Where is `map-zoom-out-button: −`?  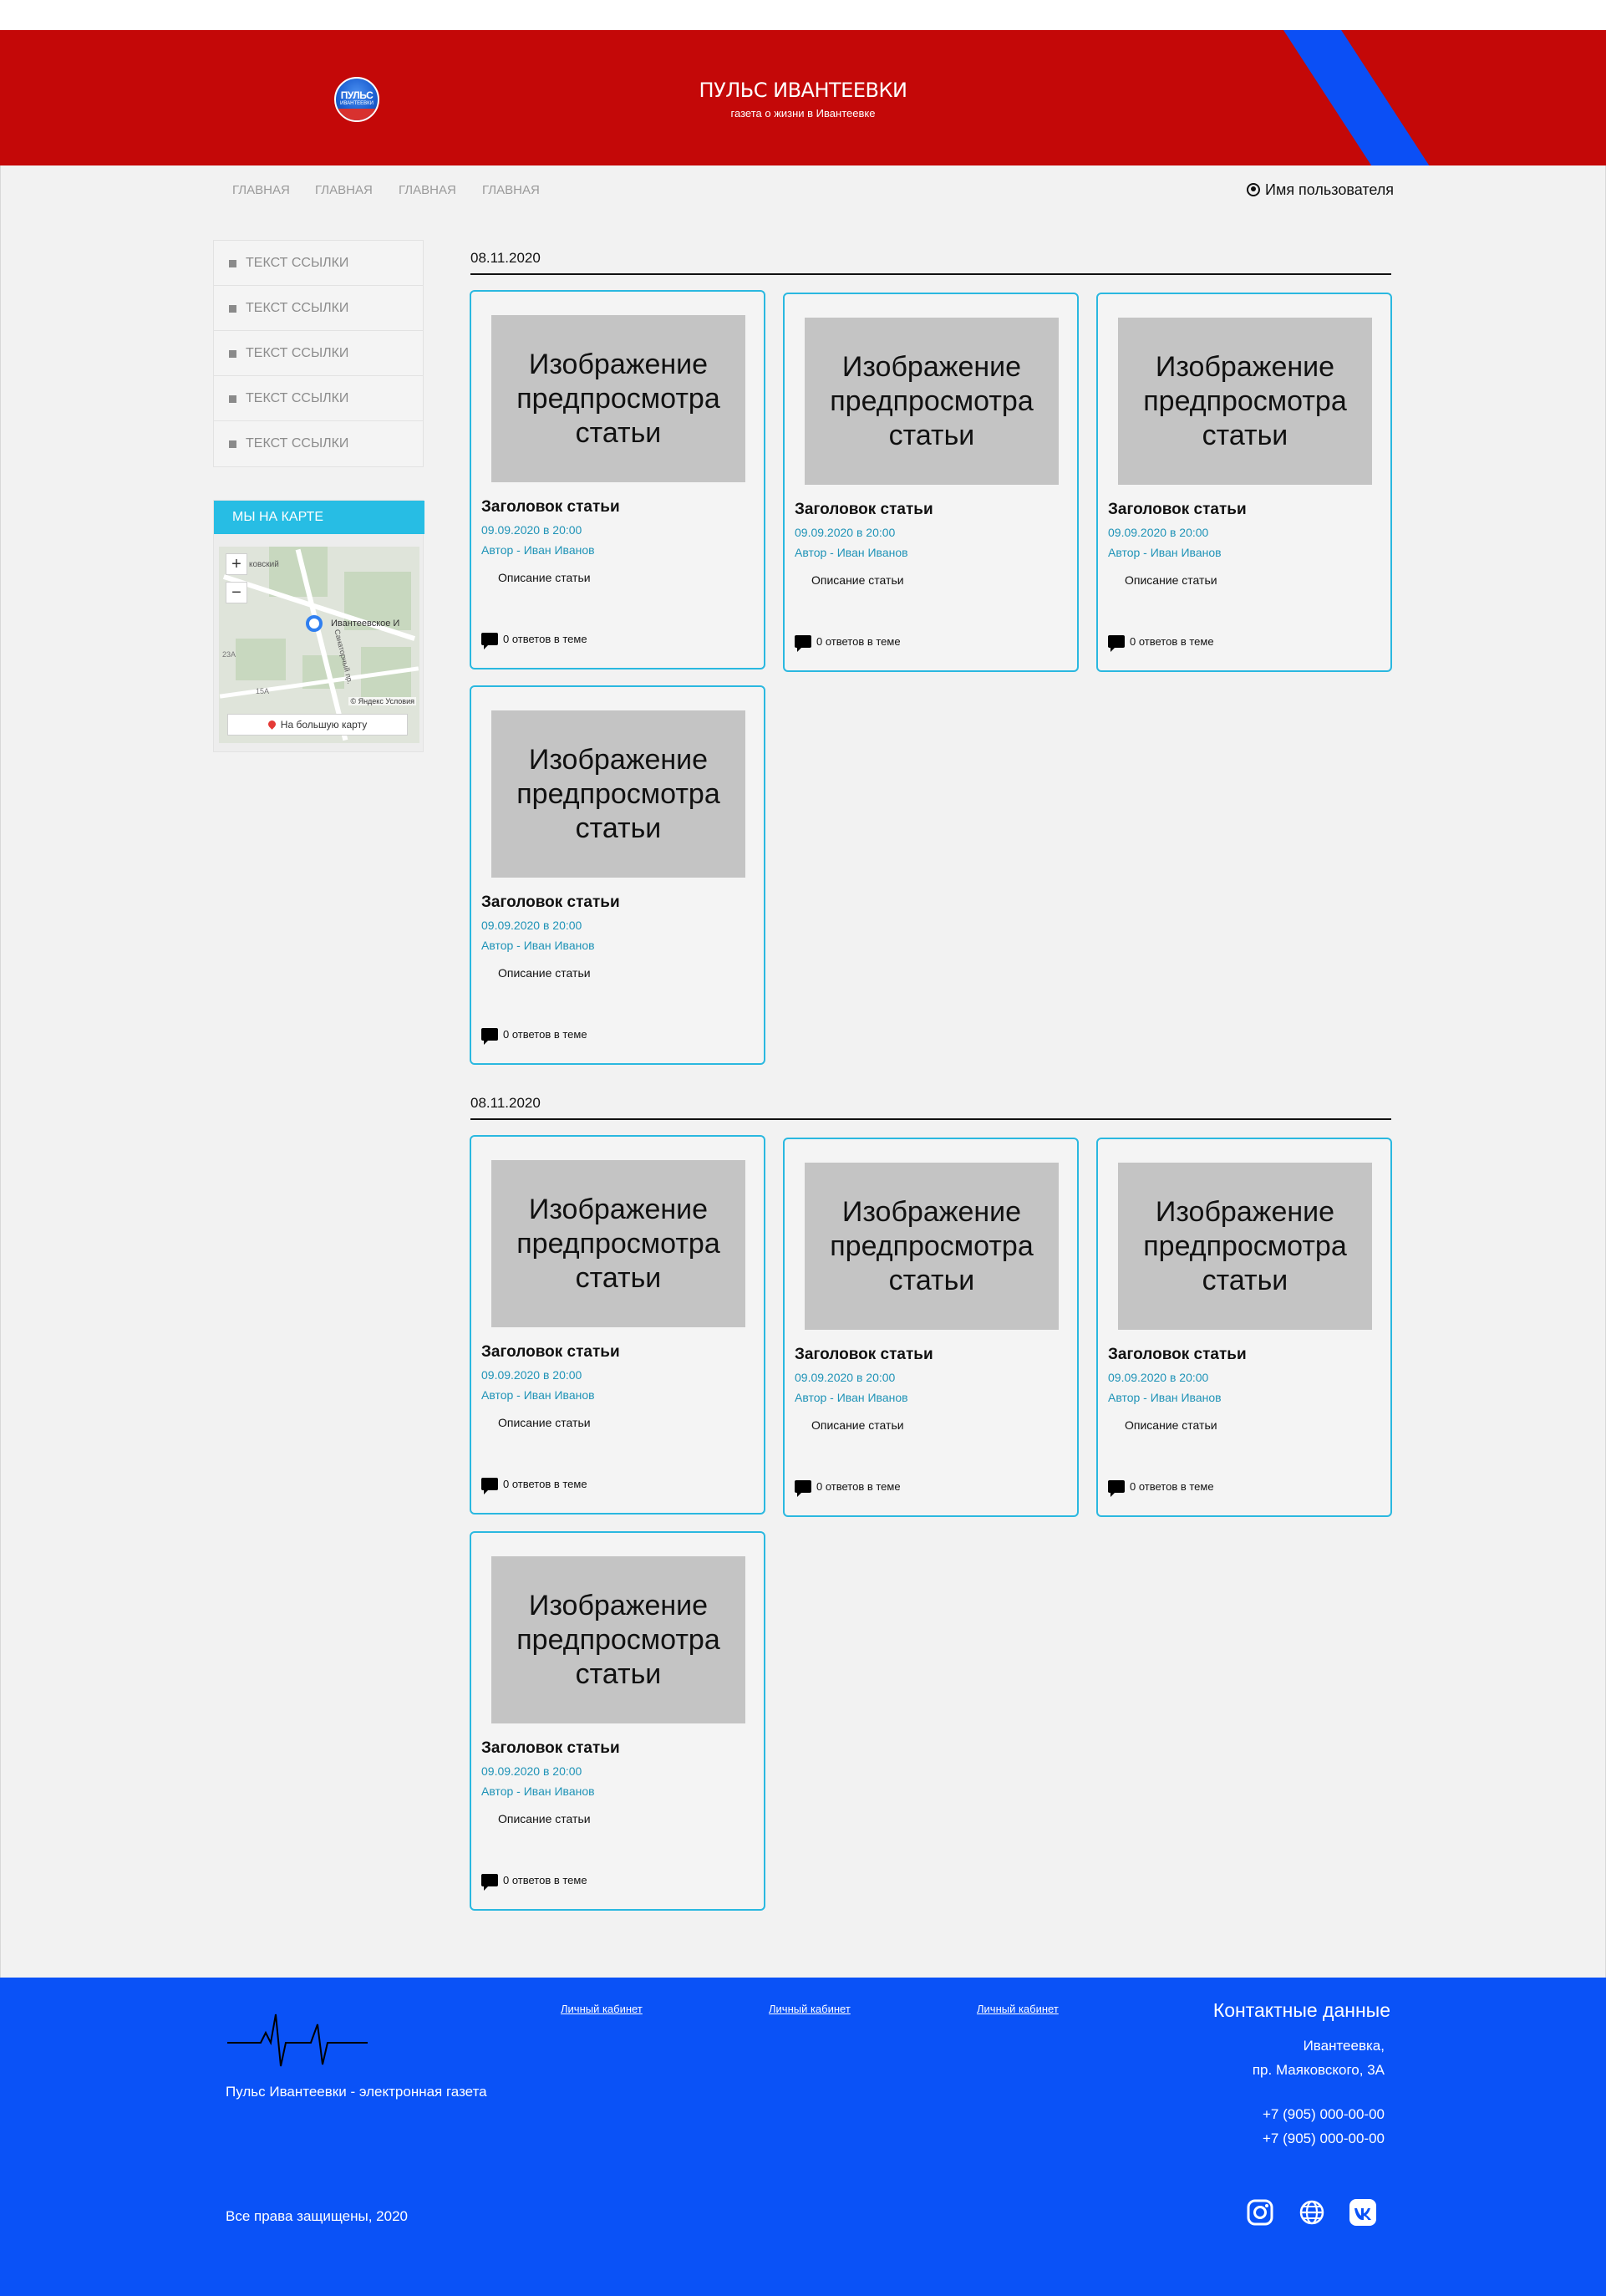
map-zoom-out-button: − is located at coordinates (236, 592).